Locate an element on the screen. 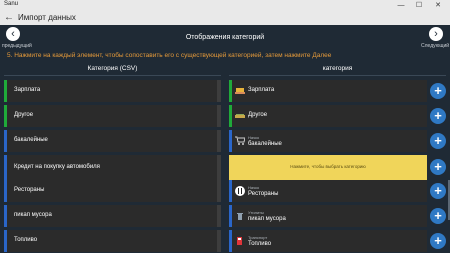 This screenshot has height=253, width=450. csv-category-label: Топливо is located at coordinates (26, 240).